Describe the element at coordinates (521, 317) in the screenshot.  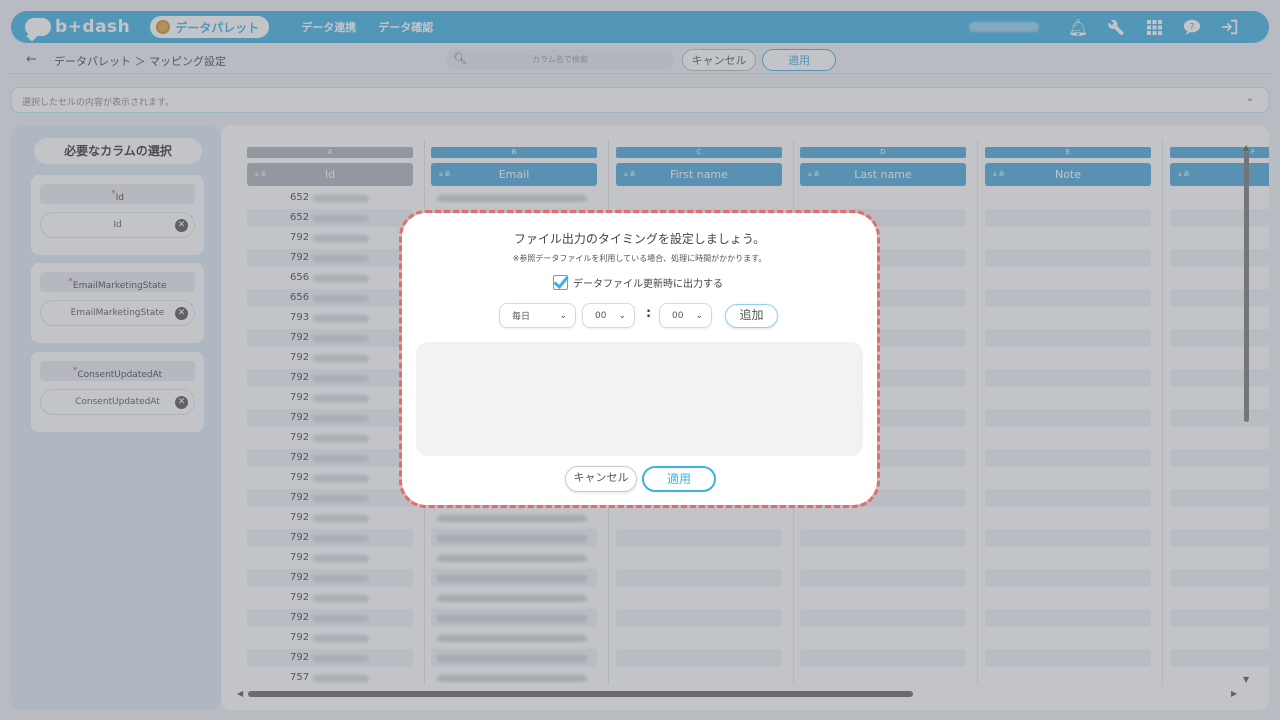
I see `frequency-value: 毎日` at that location.